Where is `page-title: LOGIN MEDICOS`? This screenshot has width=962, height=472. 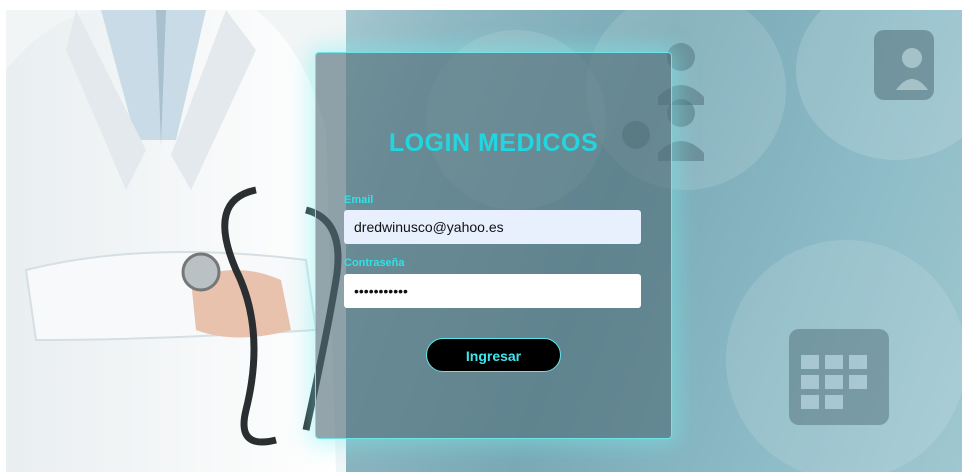
page-title: LOGIN MEDICOS is located at coordinates (493, 143).